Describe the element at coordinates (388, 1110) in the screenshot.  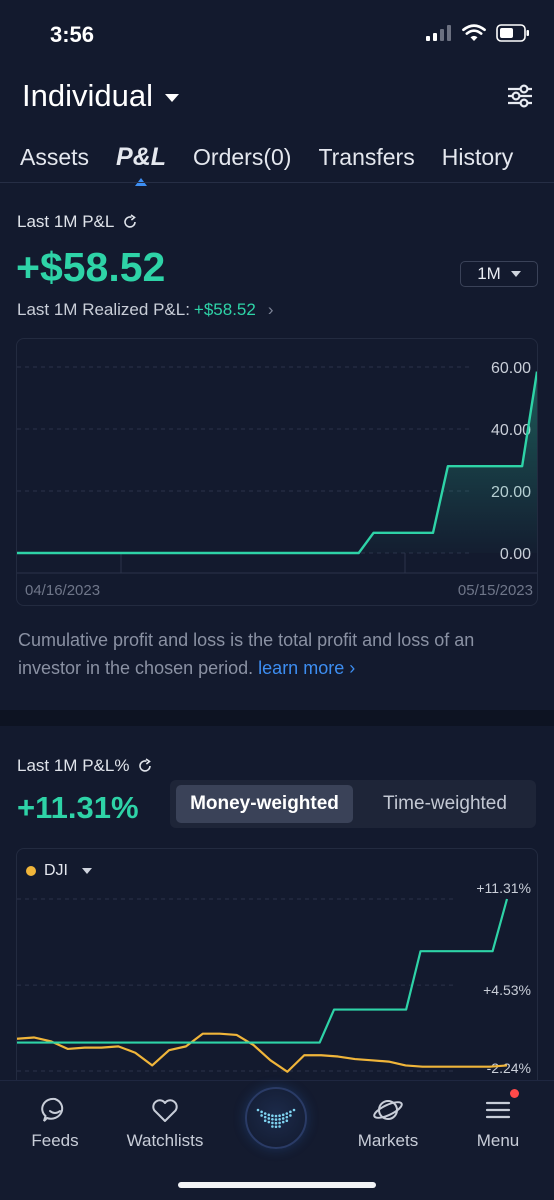
I see `planet-icon` at that location.